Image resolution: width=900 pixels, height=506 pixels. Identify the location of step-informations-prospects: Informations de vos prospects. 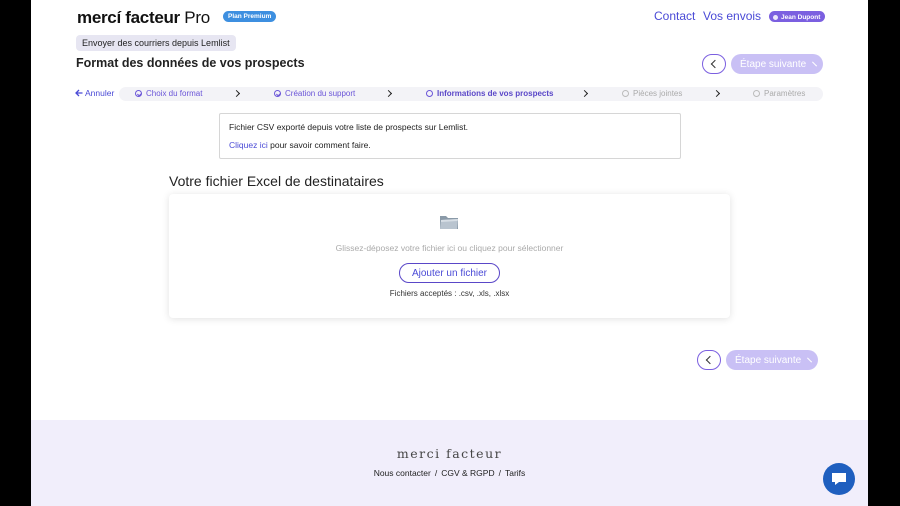
(489, 93).